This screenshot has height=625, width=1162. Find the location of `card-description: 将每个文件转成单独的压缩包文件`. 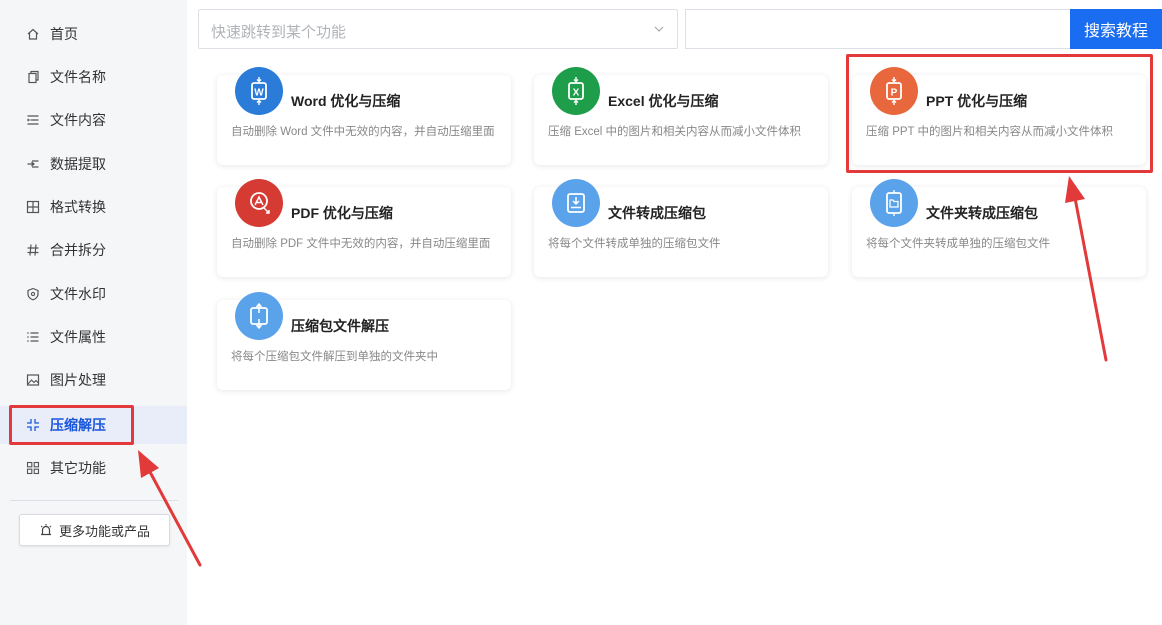

card-description: 将每个文件转成单独的压缩包文件 is located at coordinates (634, 244).